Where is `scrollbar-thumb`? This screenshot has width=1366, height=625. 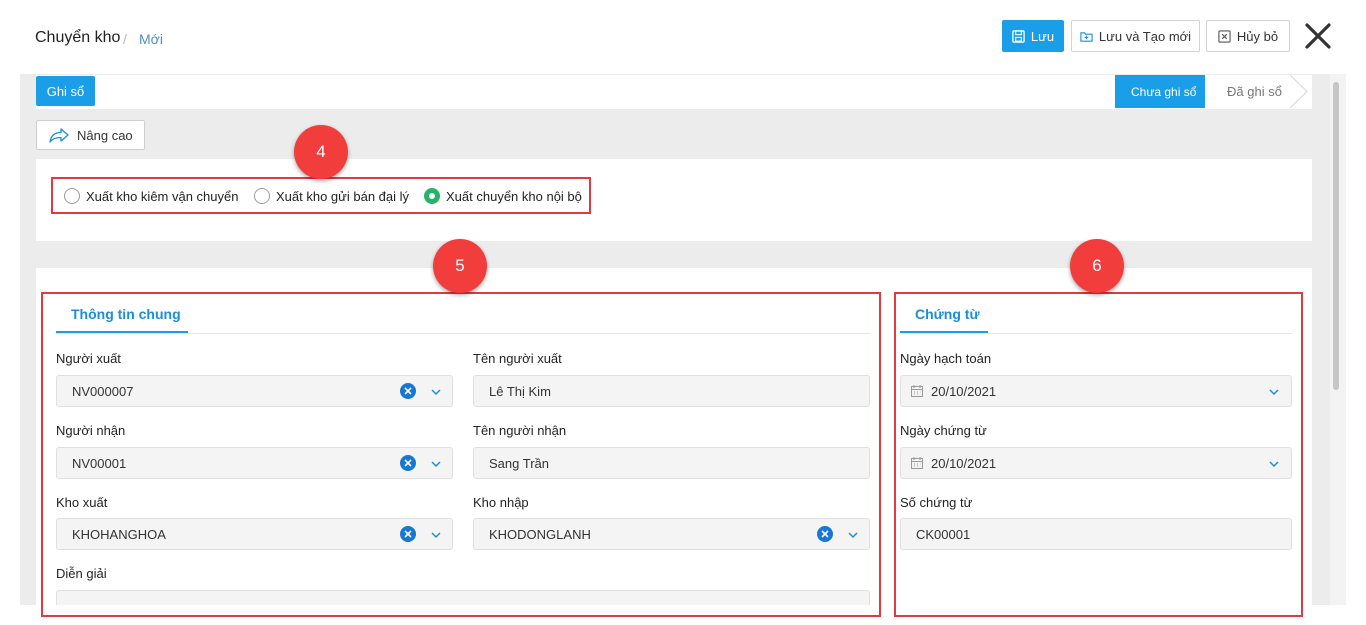 scrollbar-thumb is located at coordinates (1336, 236).